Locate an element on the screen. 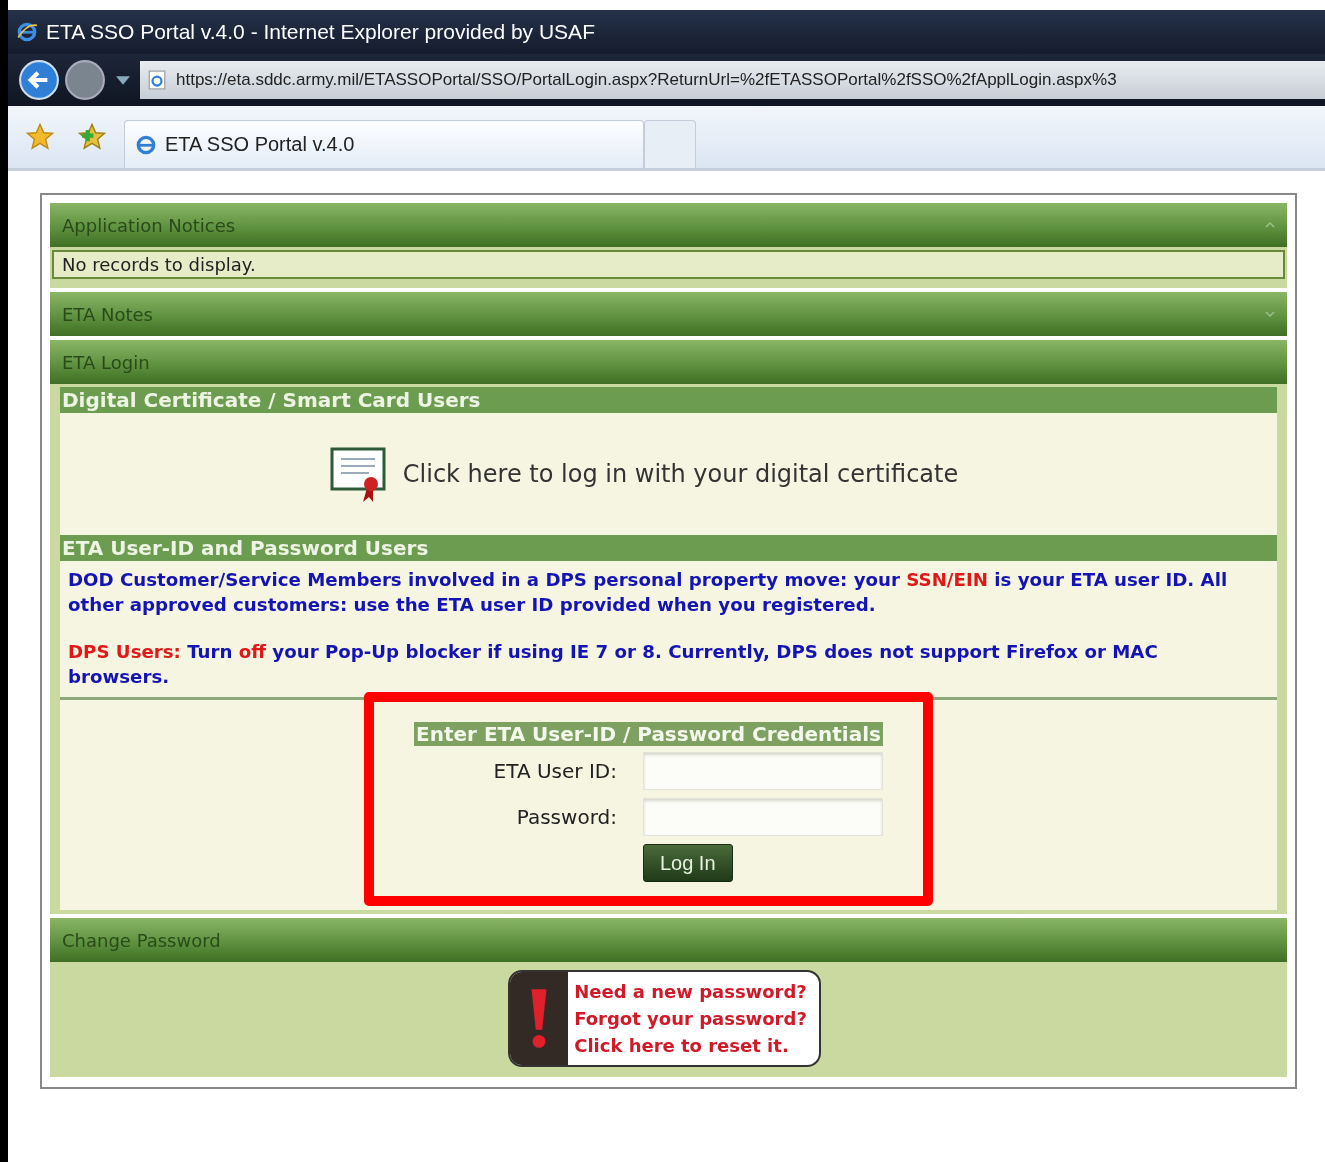 The image size is (1325, 1162). dropdown-icon is located at coordinates (123, 80).